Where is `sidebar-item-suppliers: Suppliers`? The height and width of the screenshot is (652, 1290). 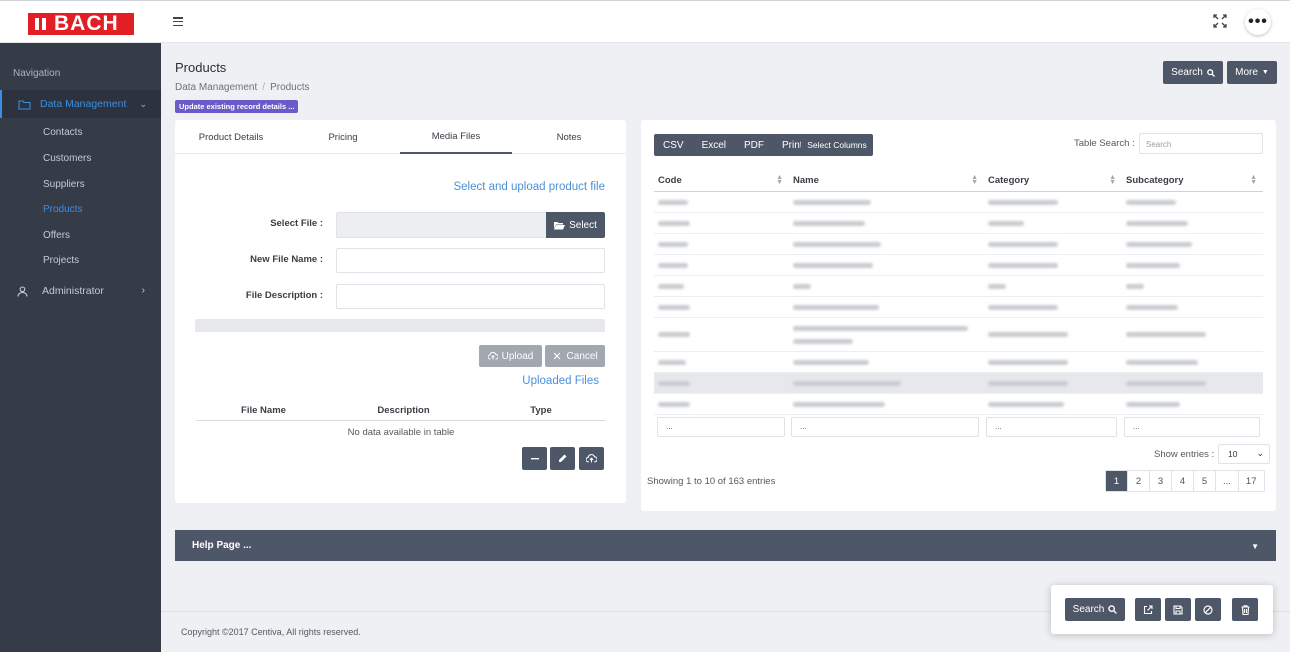 sidebar-item-suppliers: Suppliers is located at coordinates (64, 184).